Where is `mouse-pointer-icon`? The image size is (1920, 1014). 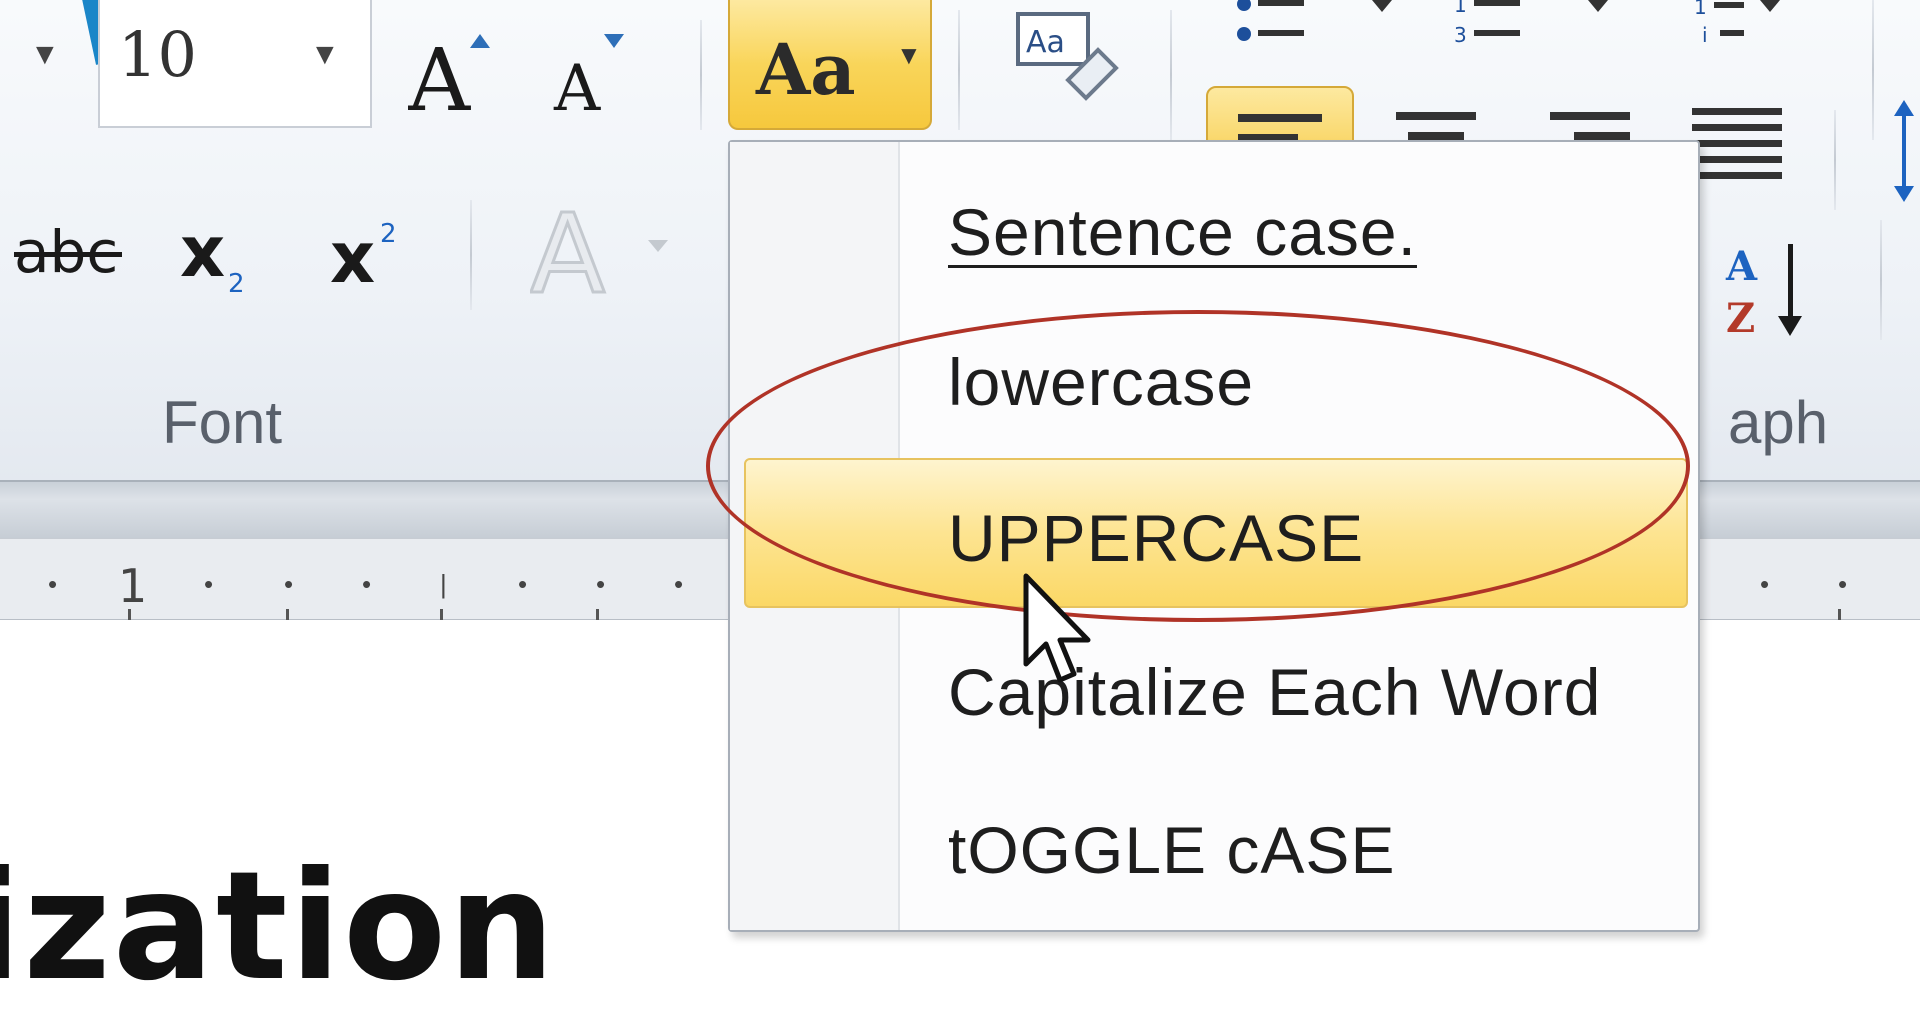
mouse-pointer-icon is located at coordinates (1062, 634).